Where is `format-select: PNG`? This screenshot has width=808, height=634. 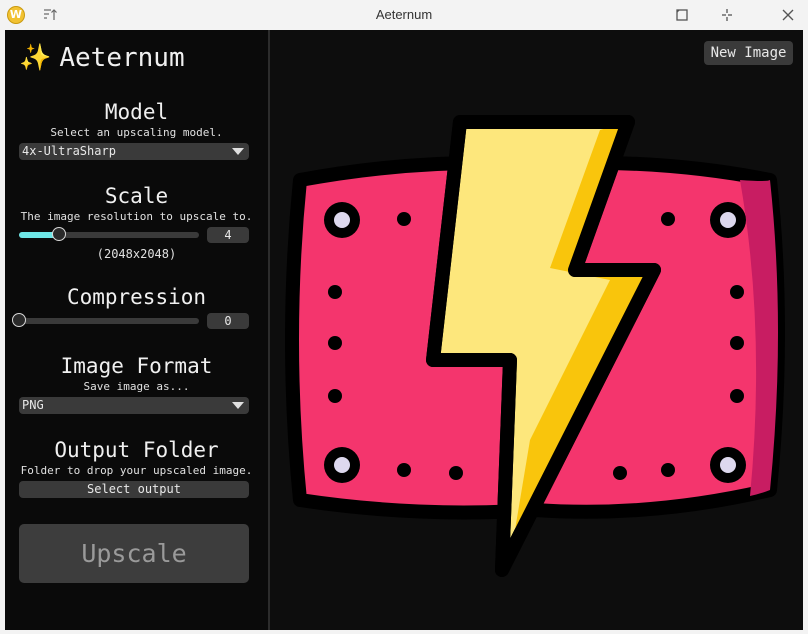 format-select: PNG is located at coordinates (134, 405).